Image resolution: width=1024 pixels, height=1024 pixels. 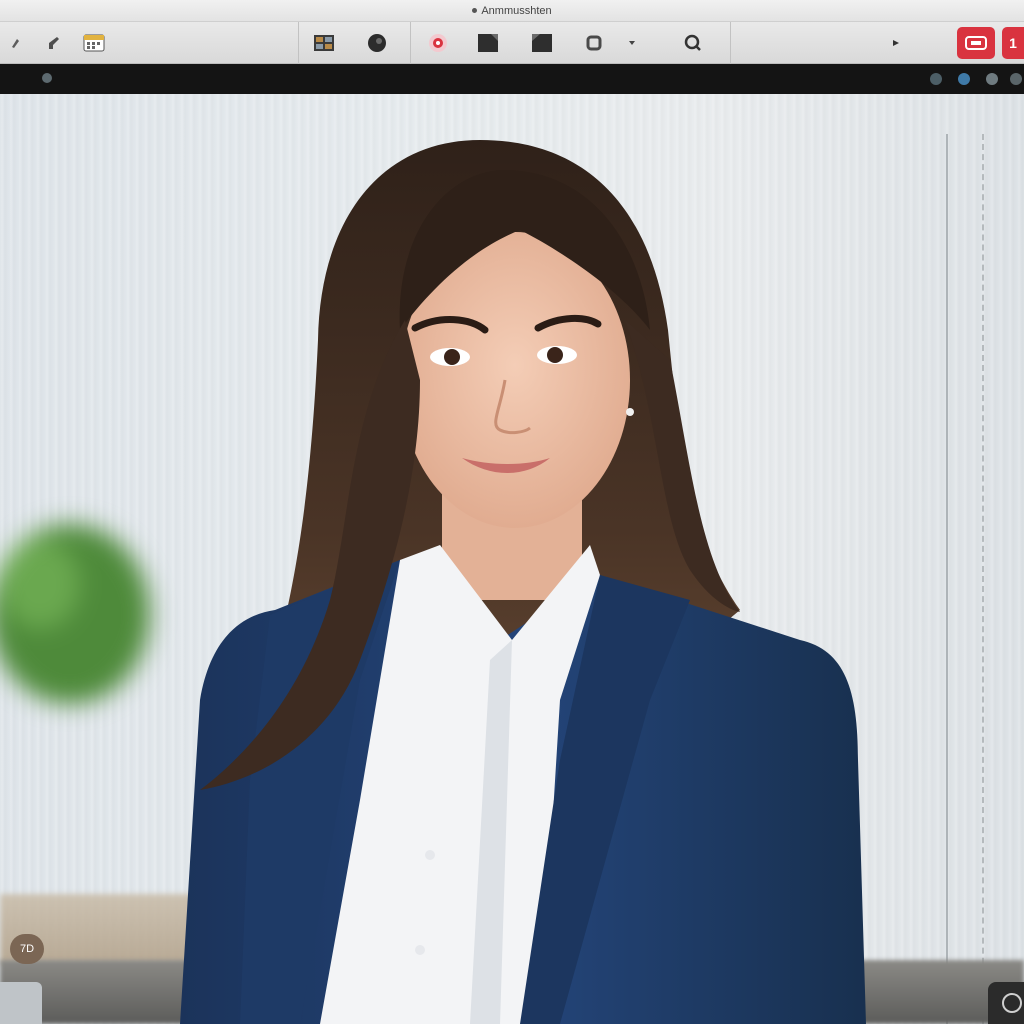 I want to click on brush-icon, so click(x=54, y=43).